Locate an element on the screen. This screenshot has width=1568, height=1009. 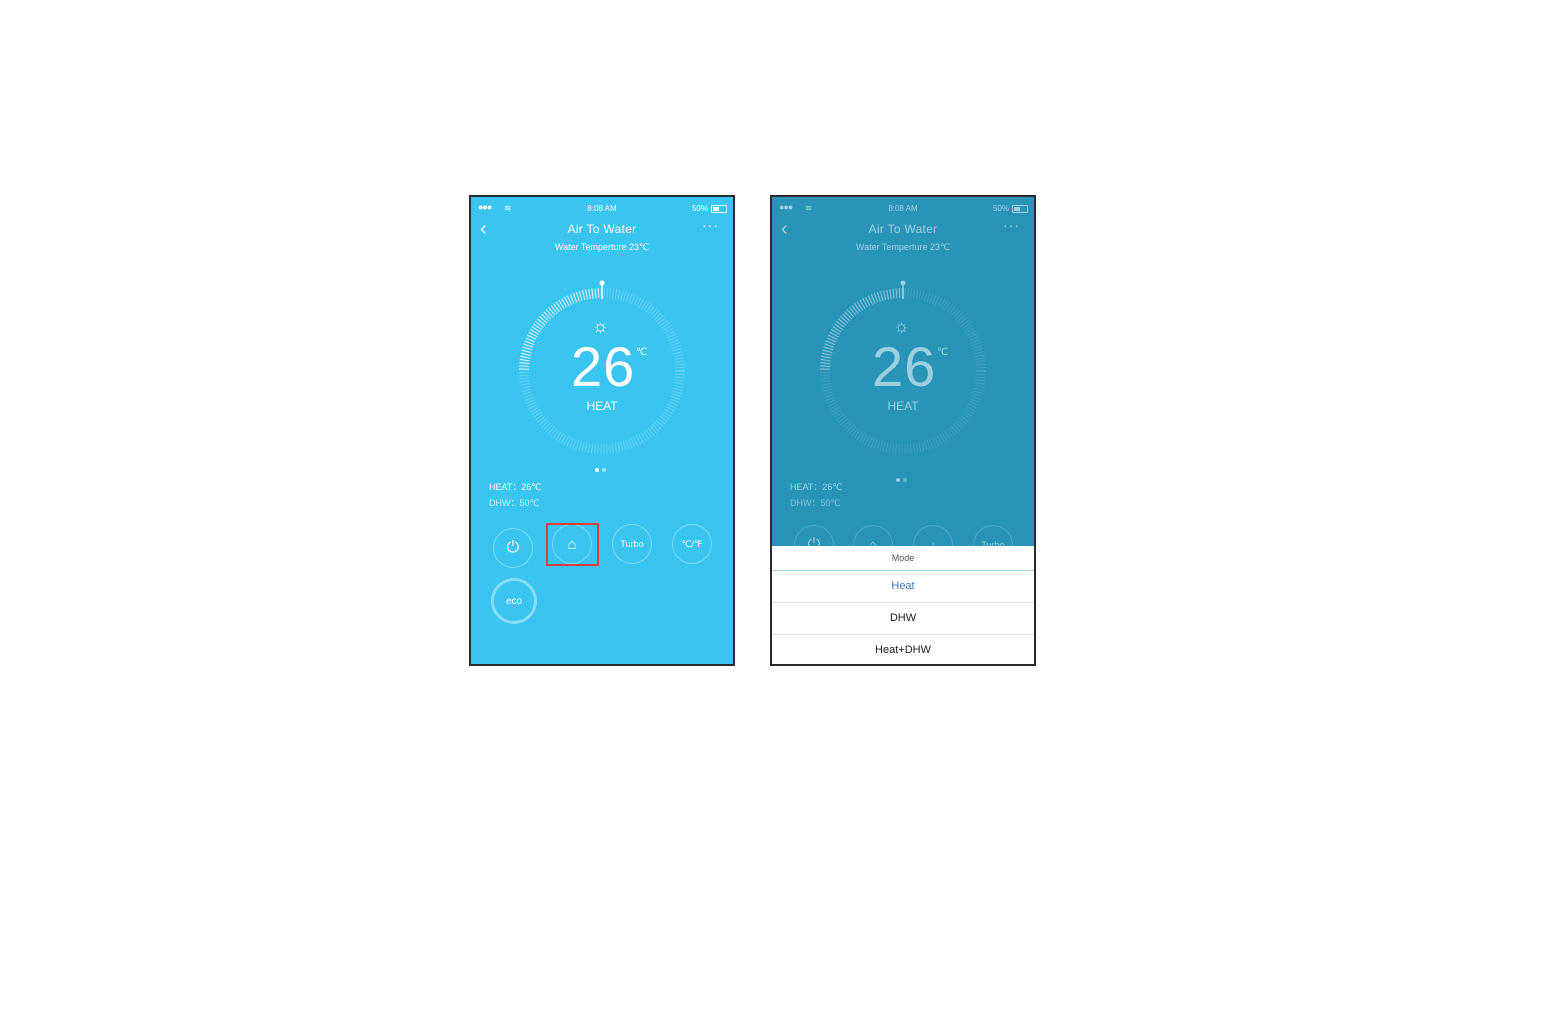
mode-option-dhw: DHW is located at coordinates (903, 619).